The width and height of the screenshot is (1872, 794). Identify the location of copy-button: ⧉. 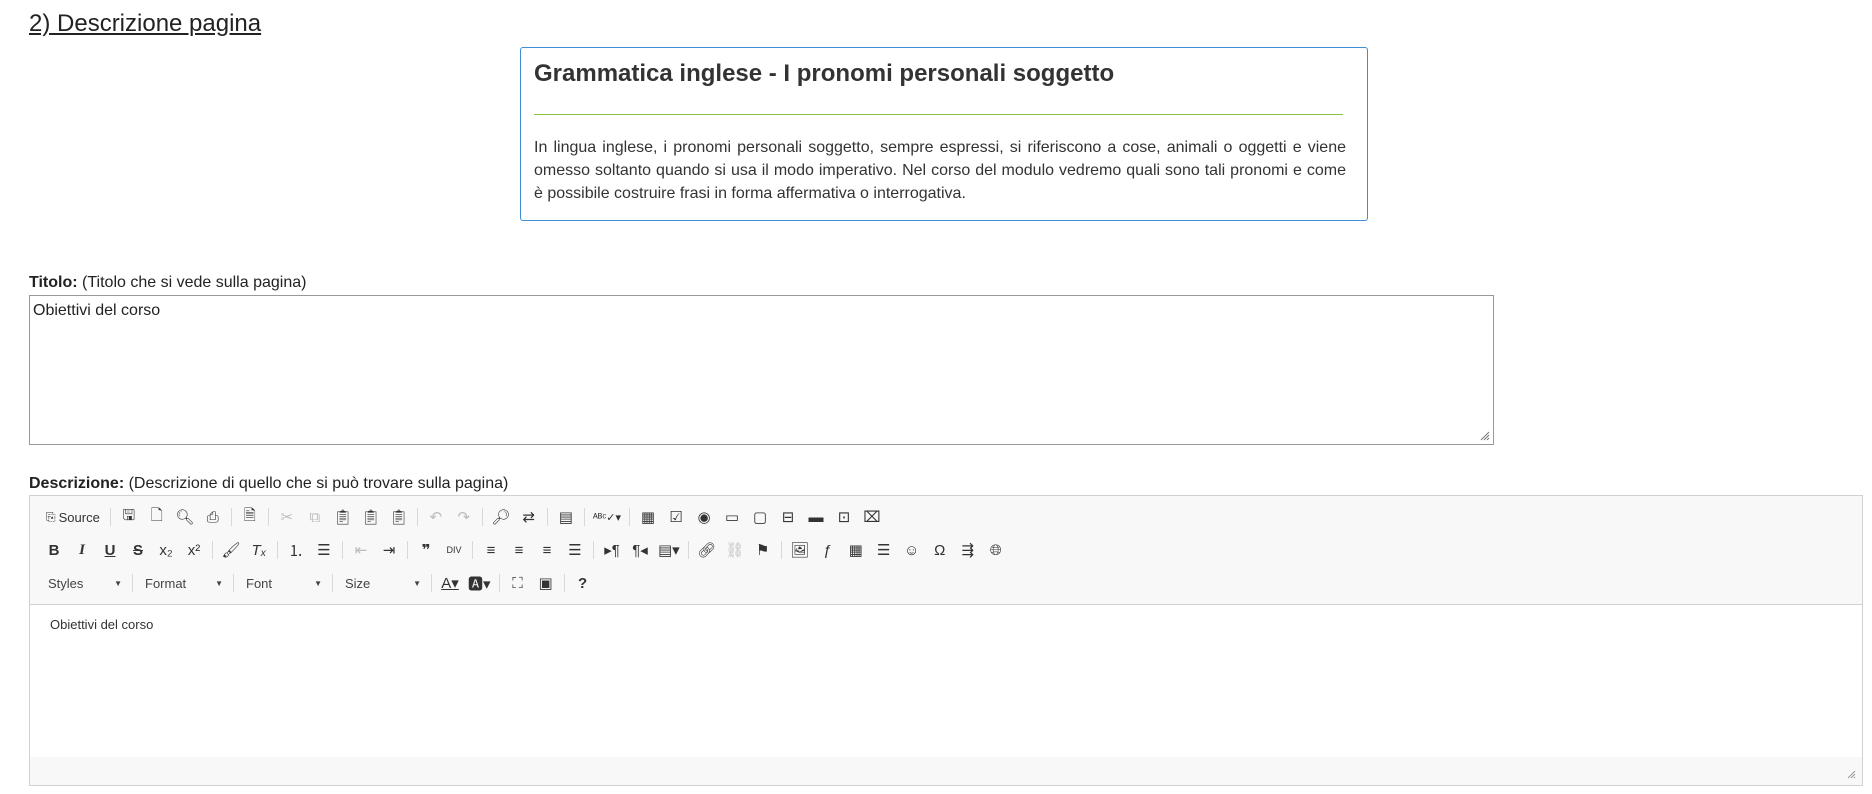
(315, 517).